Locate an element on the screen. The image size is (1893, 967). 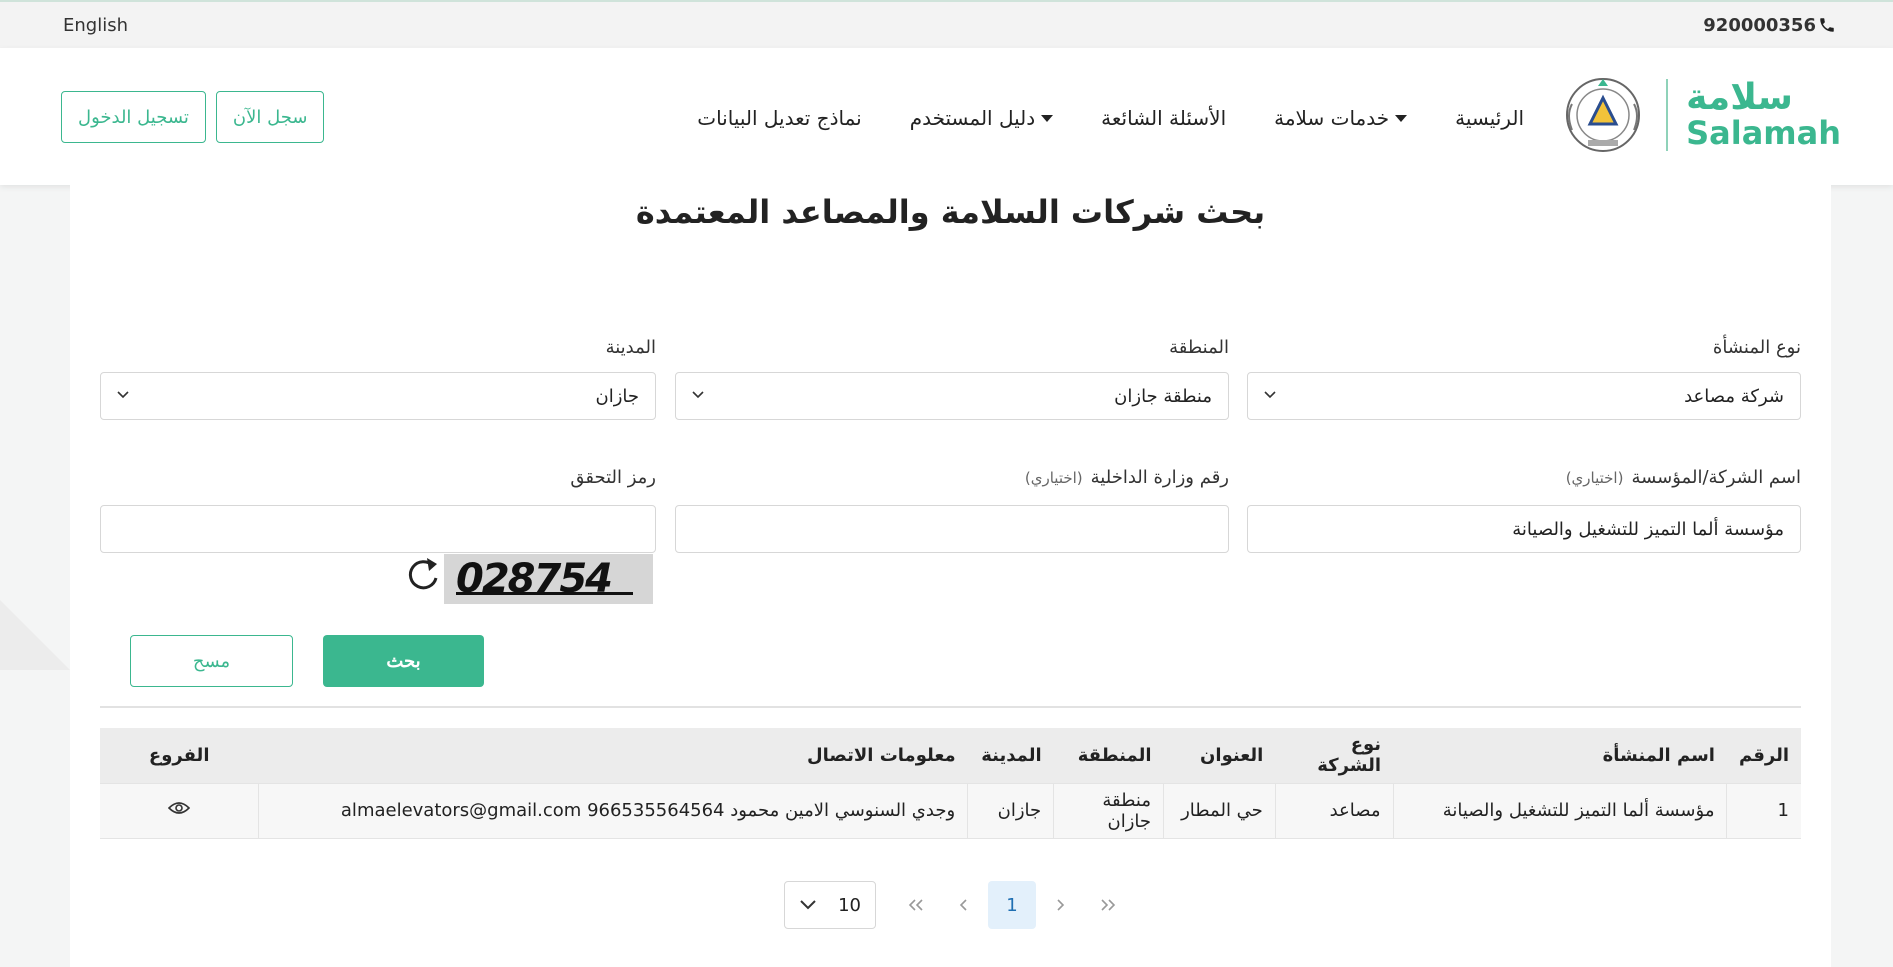
chevron-left-icon is located at coordinates (963, 905).